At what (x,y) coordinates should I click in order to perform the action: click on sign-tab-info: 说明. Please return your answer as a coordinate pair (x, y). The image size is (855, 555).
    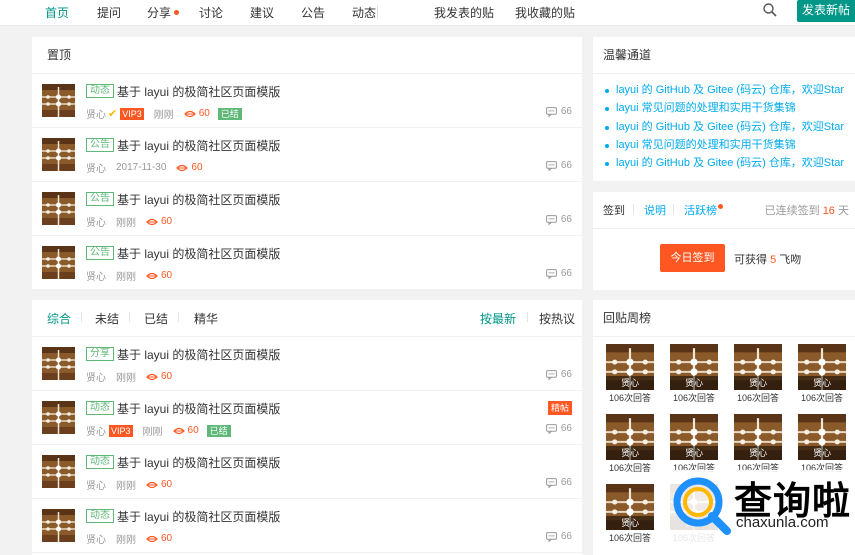
    Looking at the image, I should click on (655, 210).